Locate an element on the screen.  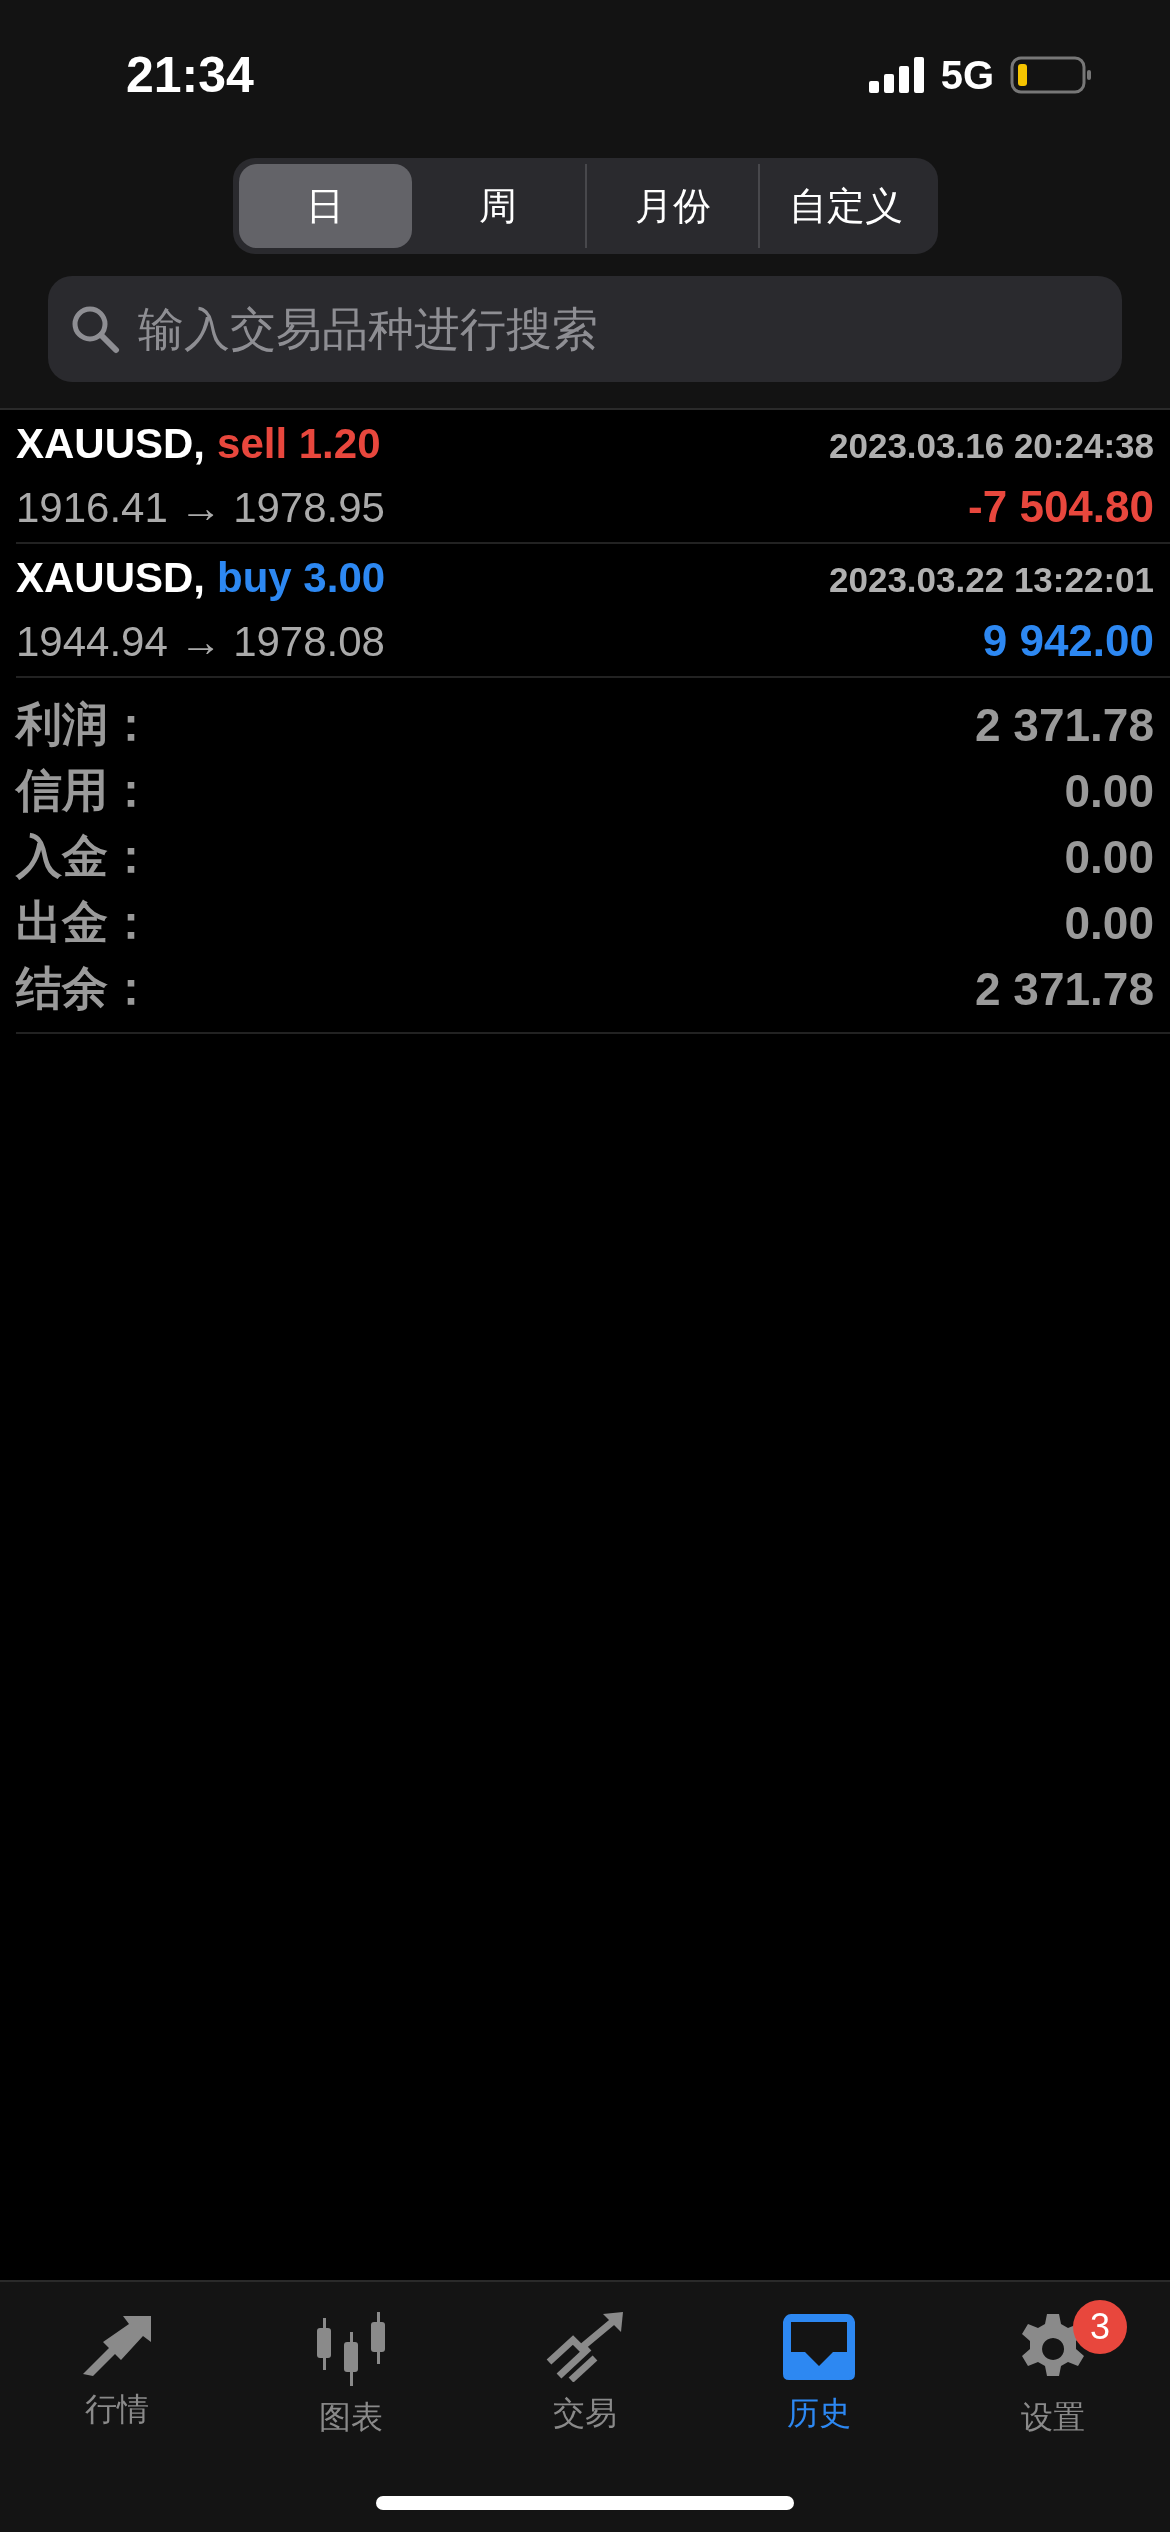
trade-time: 2023.03.16 20:24:38 is located at coordinates (991, 446).